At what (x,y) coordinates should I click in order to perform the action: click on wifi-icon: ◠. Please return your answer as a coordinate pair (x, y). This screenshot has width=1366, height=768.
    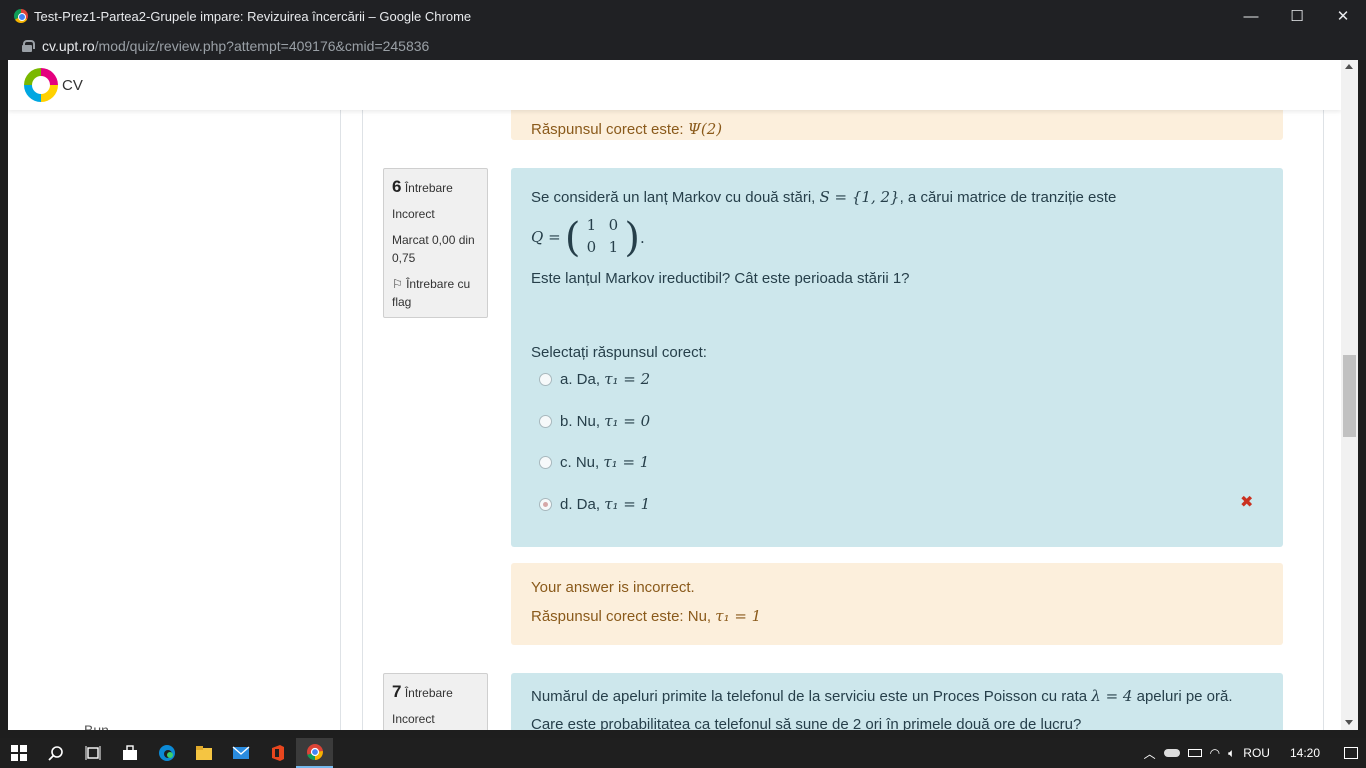
    Looking at the image, I should click on (1215, 753).